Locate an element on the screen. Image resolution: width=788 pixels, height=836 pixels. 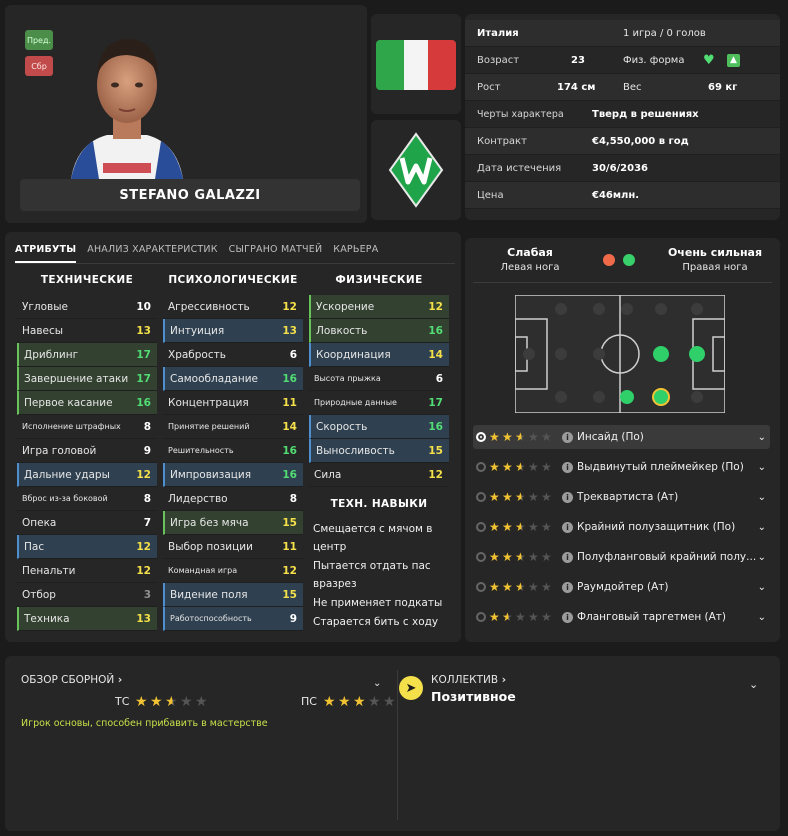
attribute-row: Дриблинг 17 is located at coordinates (87, 355).